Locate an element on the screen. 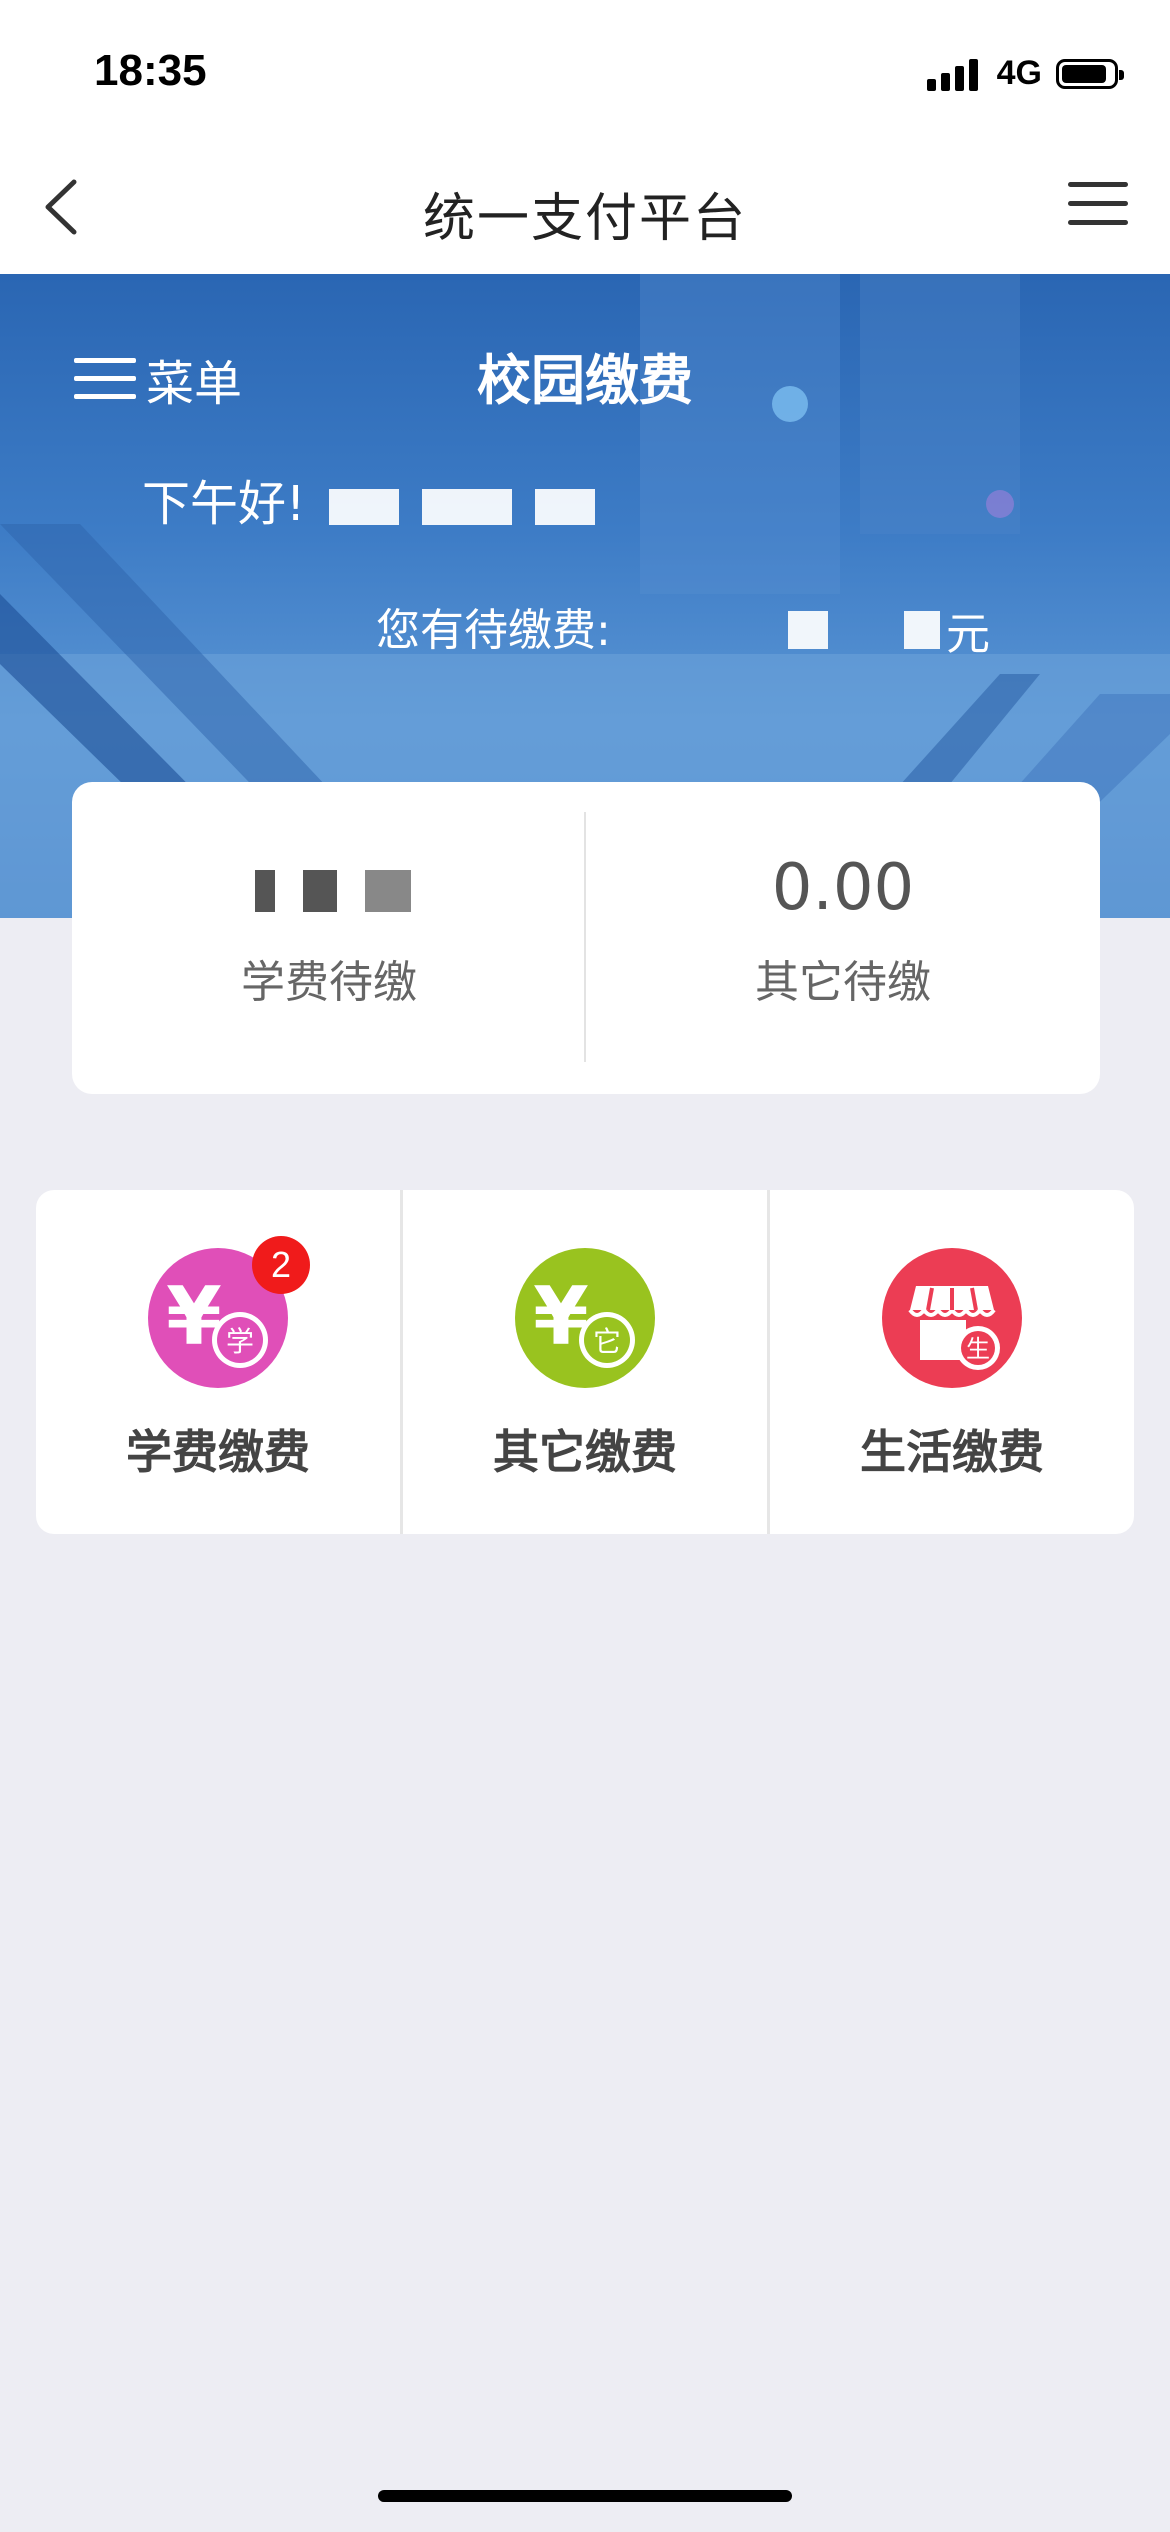 The width and height of the screenshot is (1170, 2532). other-pending-label: 其它待缴 is located at coordinates (843, 982).